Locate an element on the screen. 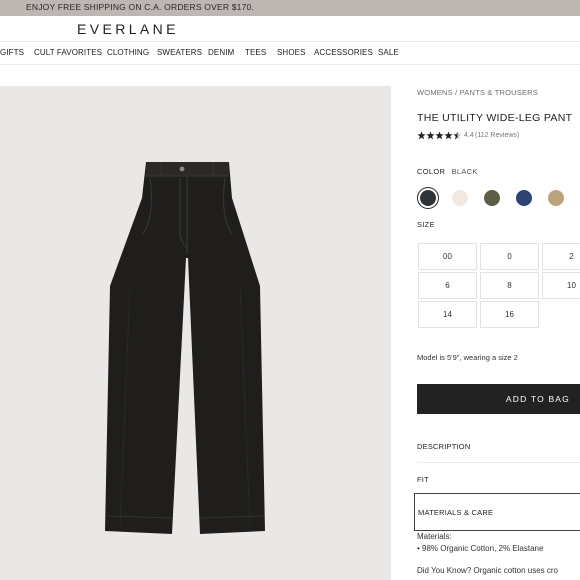 The width and height of the screenshot is (580, 580). color-label-key: COLOR is located at coordinates (431, 171).